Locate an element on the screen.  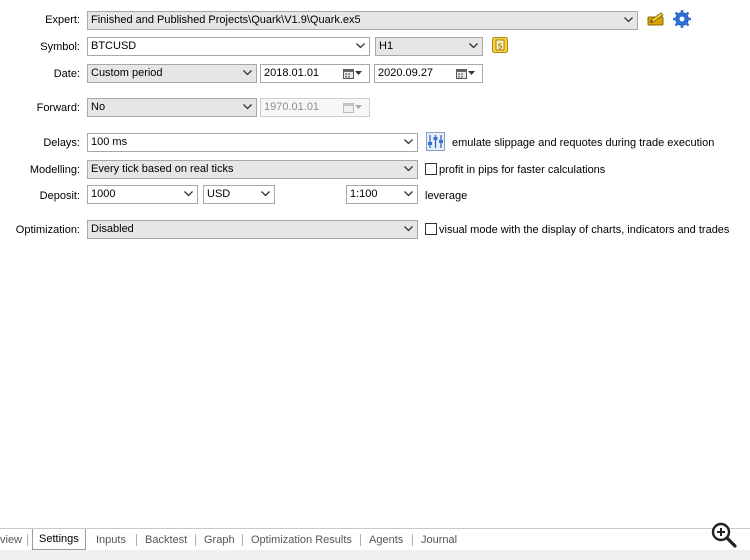
profit-in-pips-label: profit in pips for faster calculations is located at coordinates (522, 170).